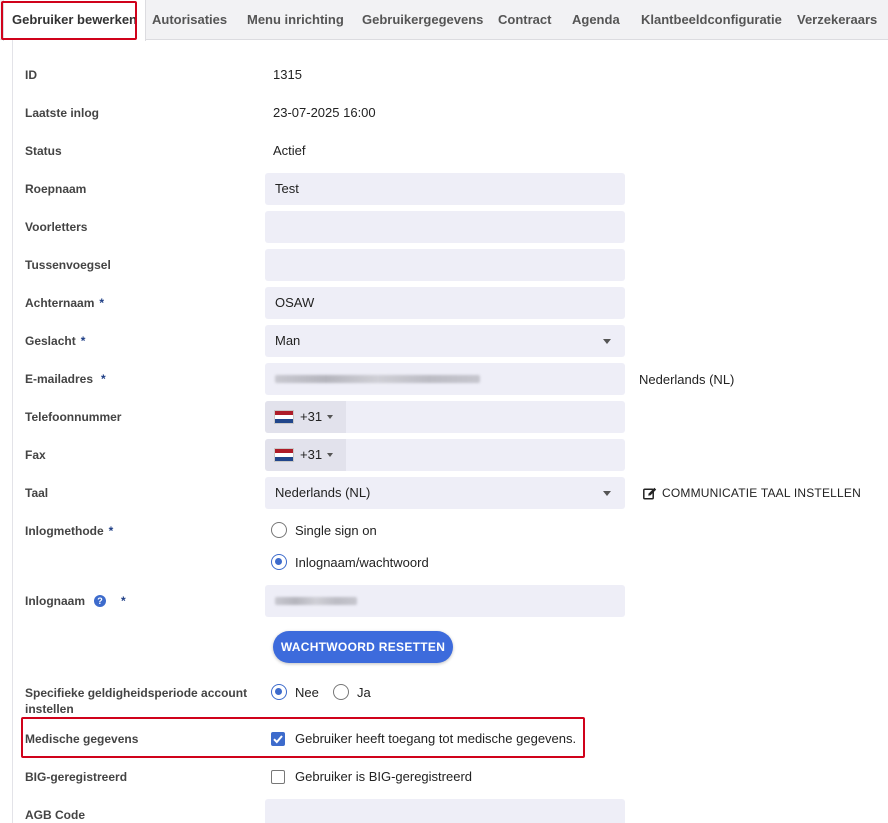 The height and width of the screenshot is (823, 888). I want to click on checkmark-icon, so click(278, 739).